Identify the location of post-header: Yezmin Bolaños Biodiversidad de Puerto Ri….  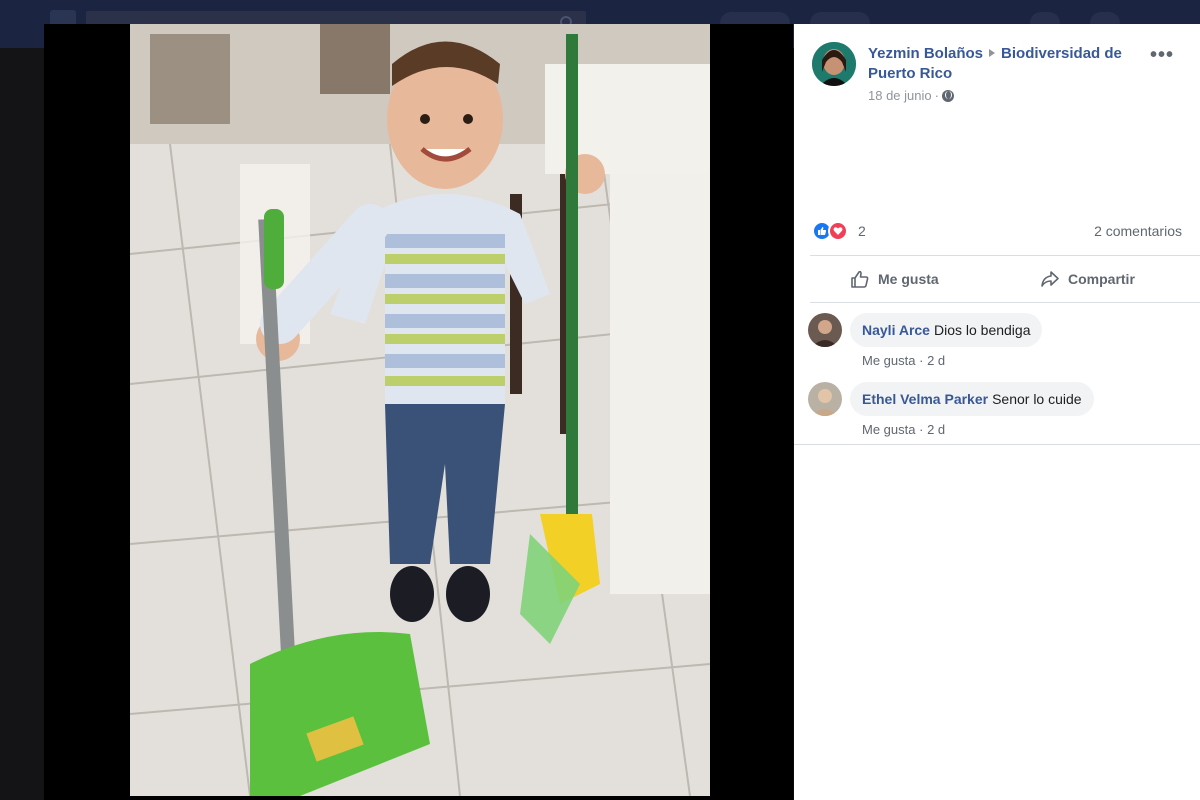
(997, 77).